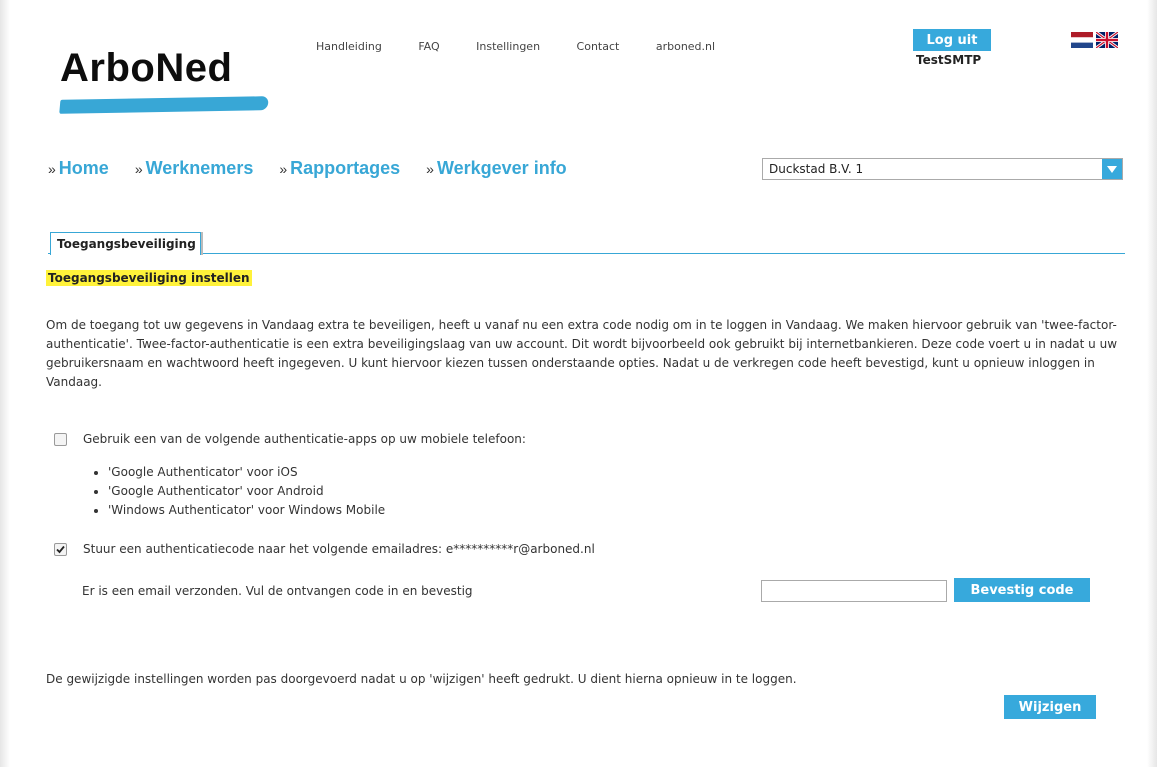 The height and width of the screenshot is (767, 1157). I want to click on top-nav-instellingen: Instellingen, so click(508, 46).